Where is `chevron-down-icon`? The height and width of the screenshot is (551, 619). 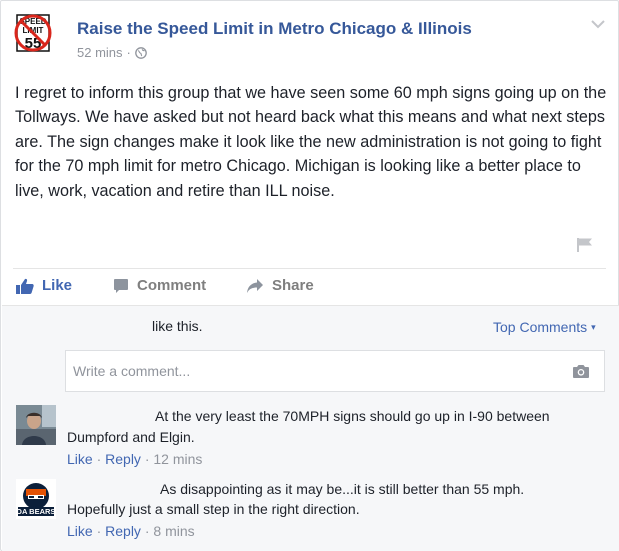 chevron-down-icon is located at coordinates (598, 24).